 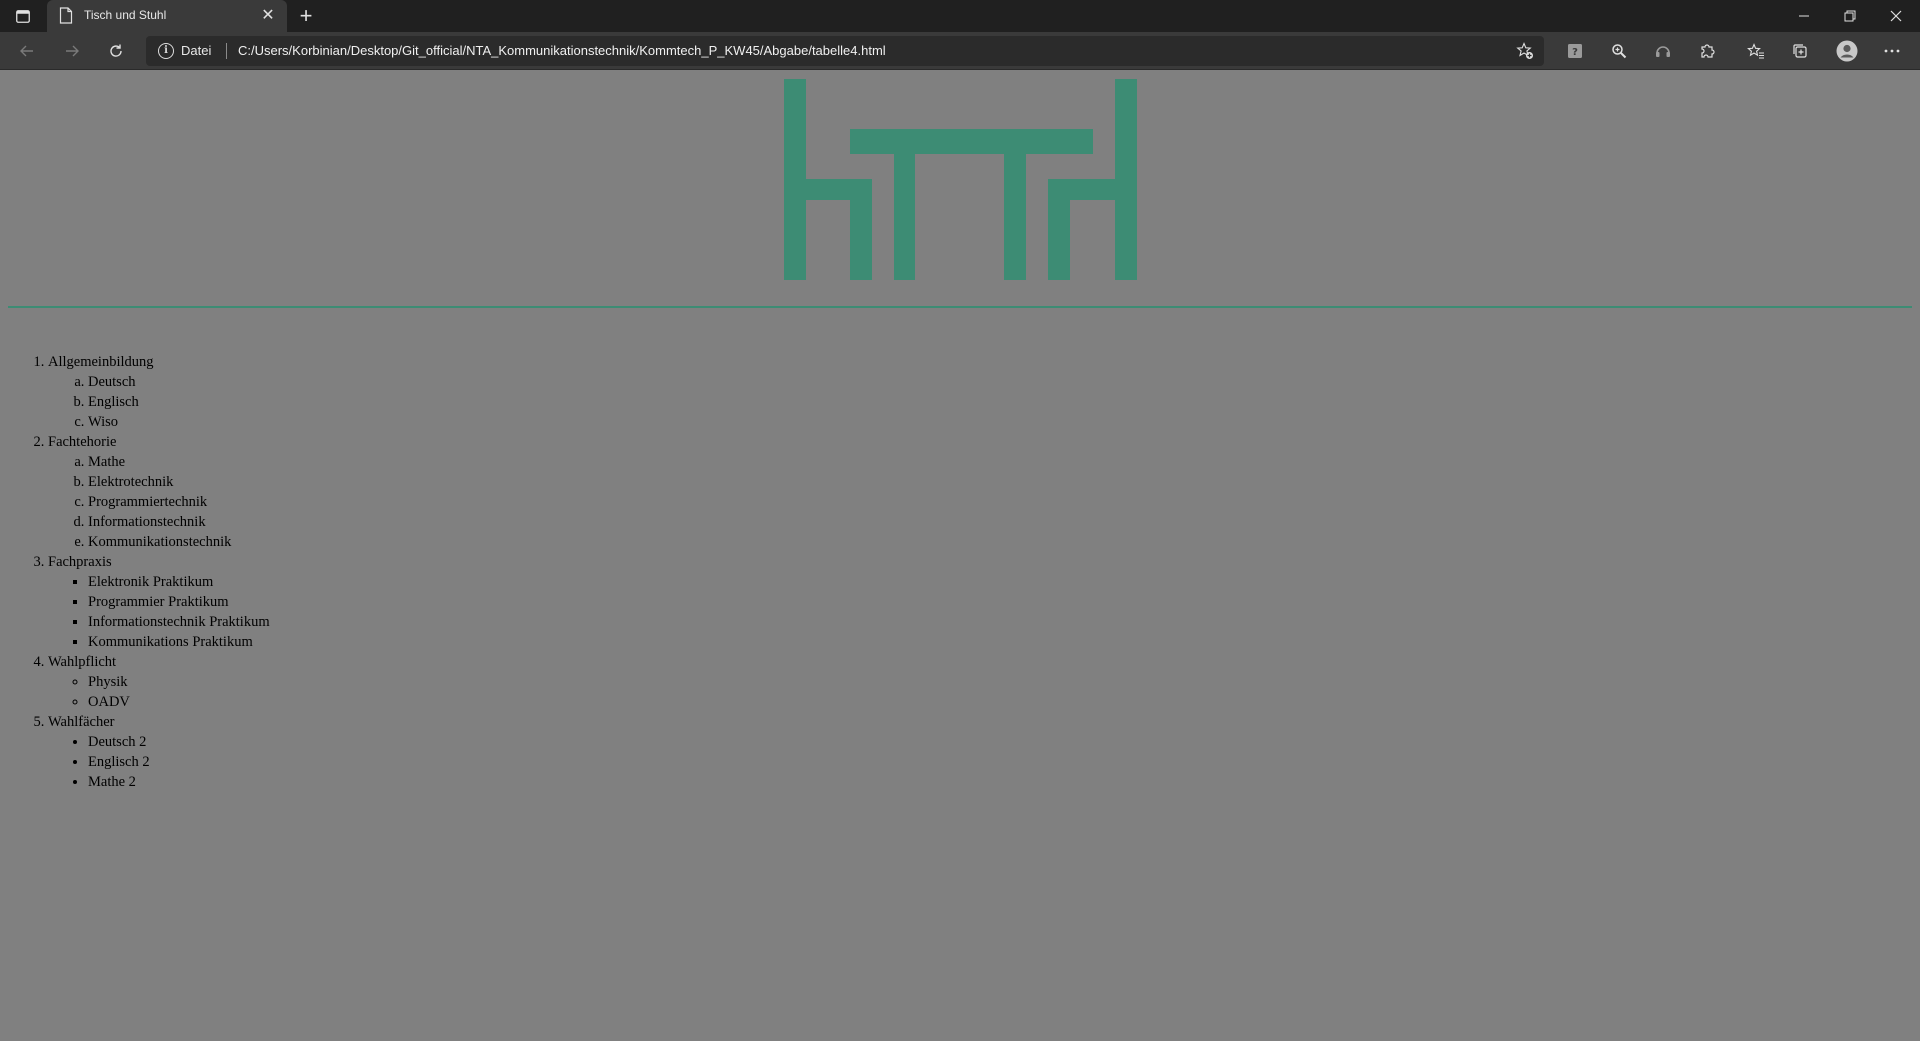 What do you see at coordinates (179, 622) in the screenshot?
I see `course-item: Informationstechnik Praktikum` at bounding box center [179, 622].